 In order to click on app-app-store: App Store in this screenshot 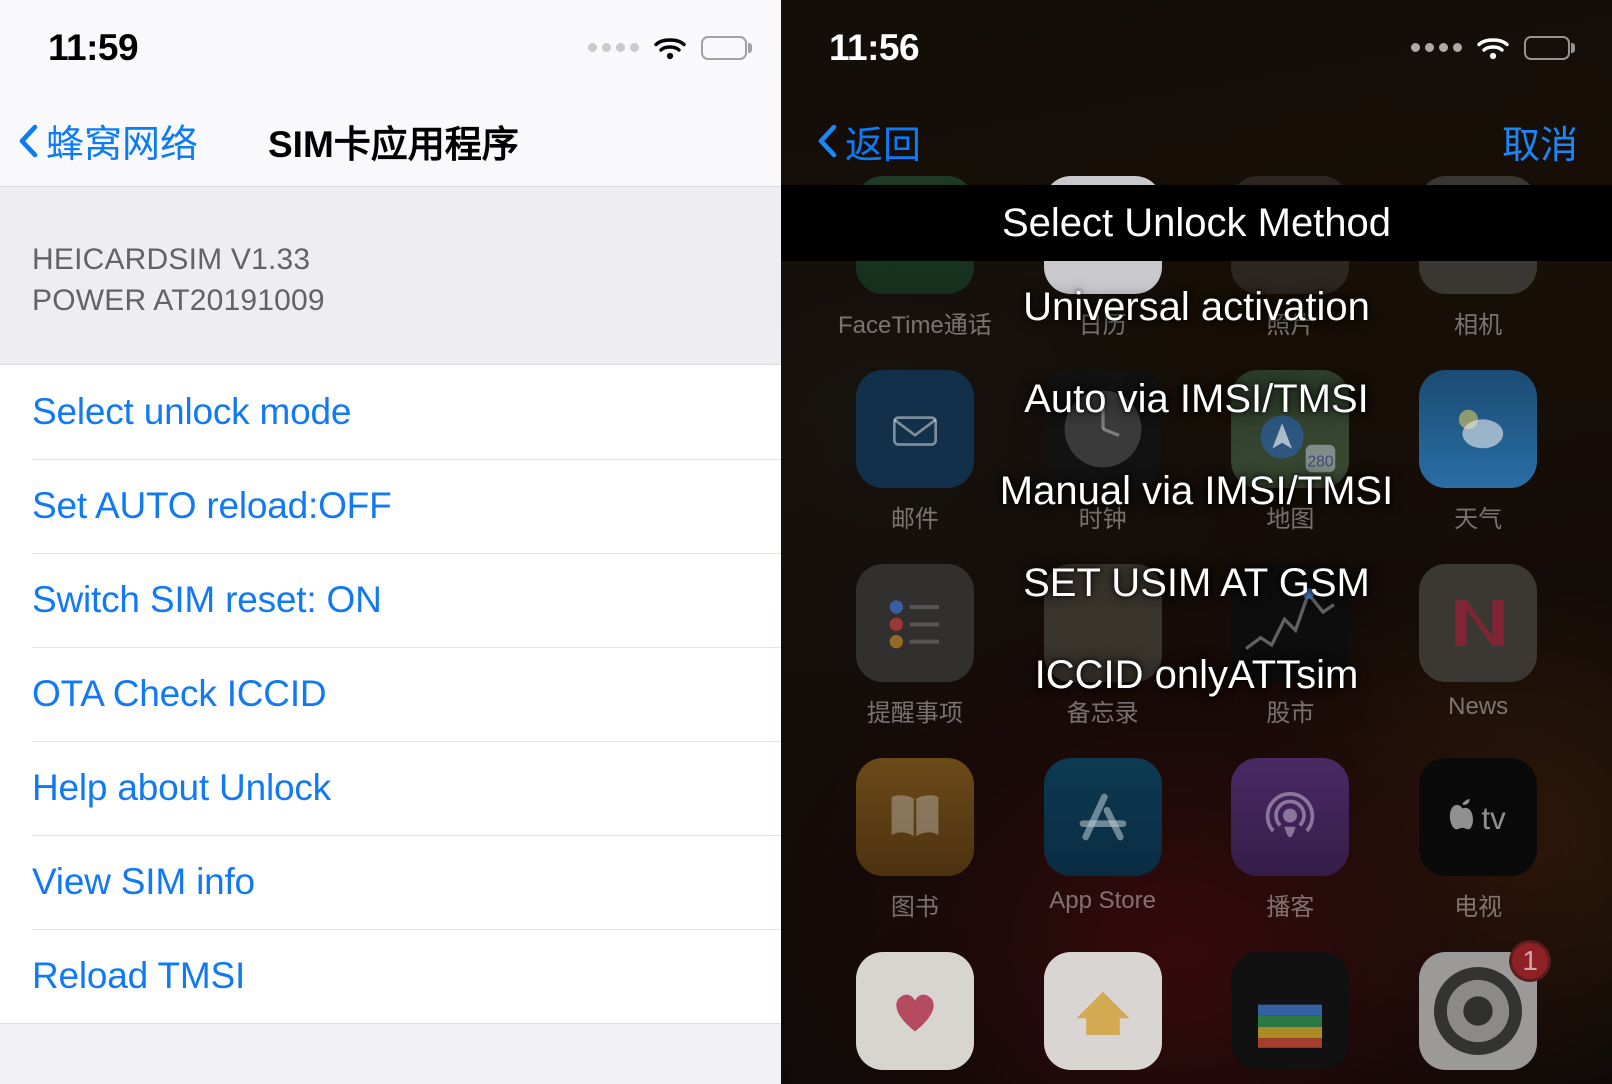, I will do `click(1103, 840)`.